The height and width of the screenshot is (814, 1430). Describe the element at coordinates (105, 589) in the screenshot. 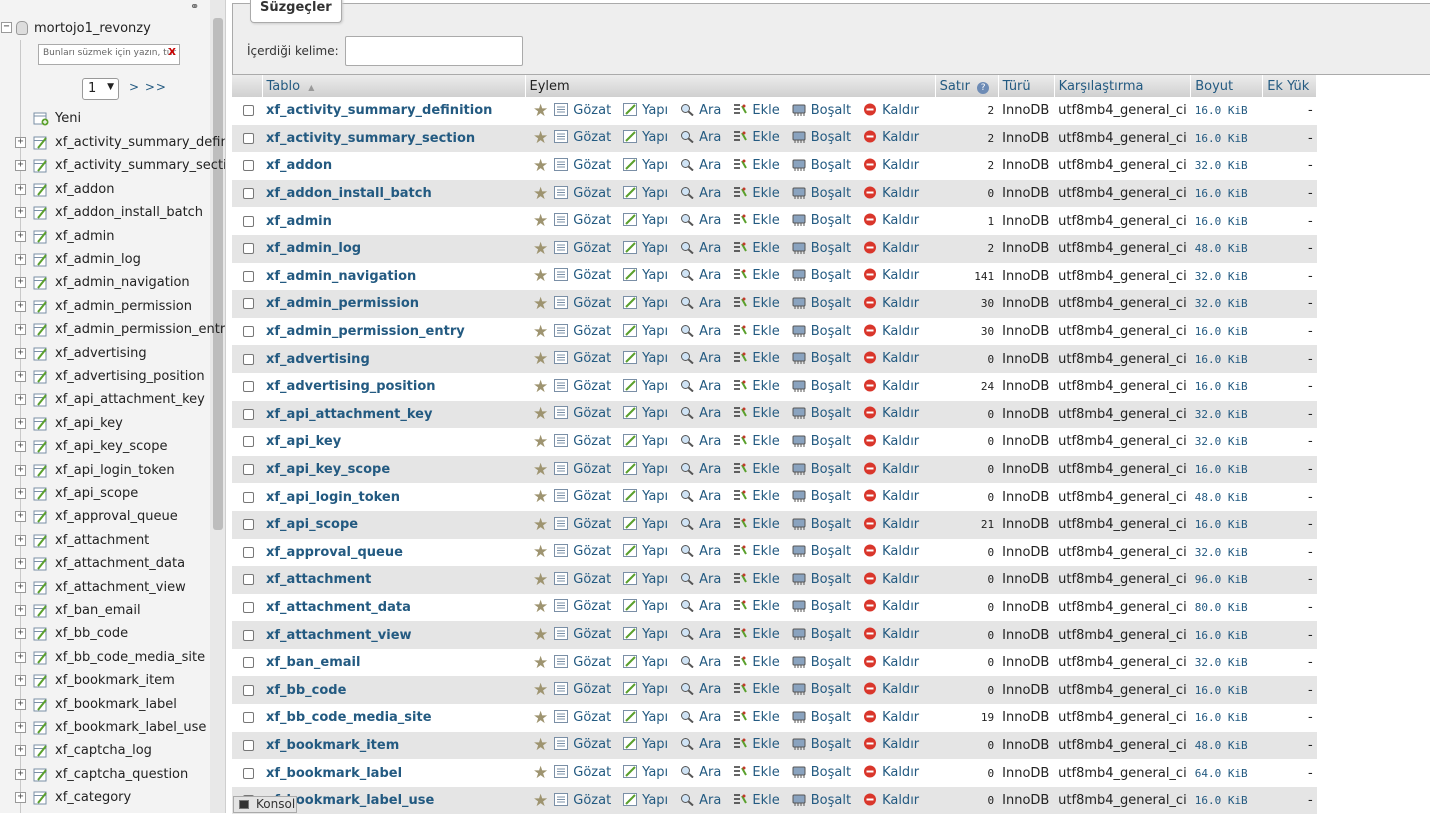

I see `nav-table-item: + xf_attachment_view` at that location.